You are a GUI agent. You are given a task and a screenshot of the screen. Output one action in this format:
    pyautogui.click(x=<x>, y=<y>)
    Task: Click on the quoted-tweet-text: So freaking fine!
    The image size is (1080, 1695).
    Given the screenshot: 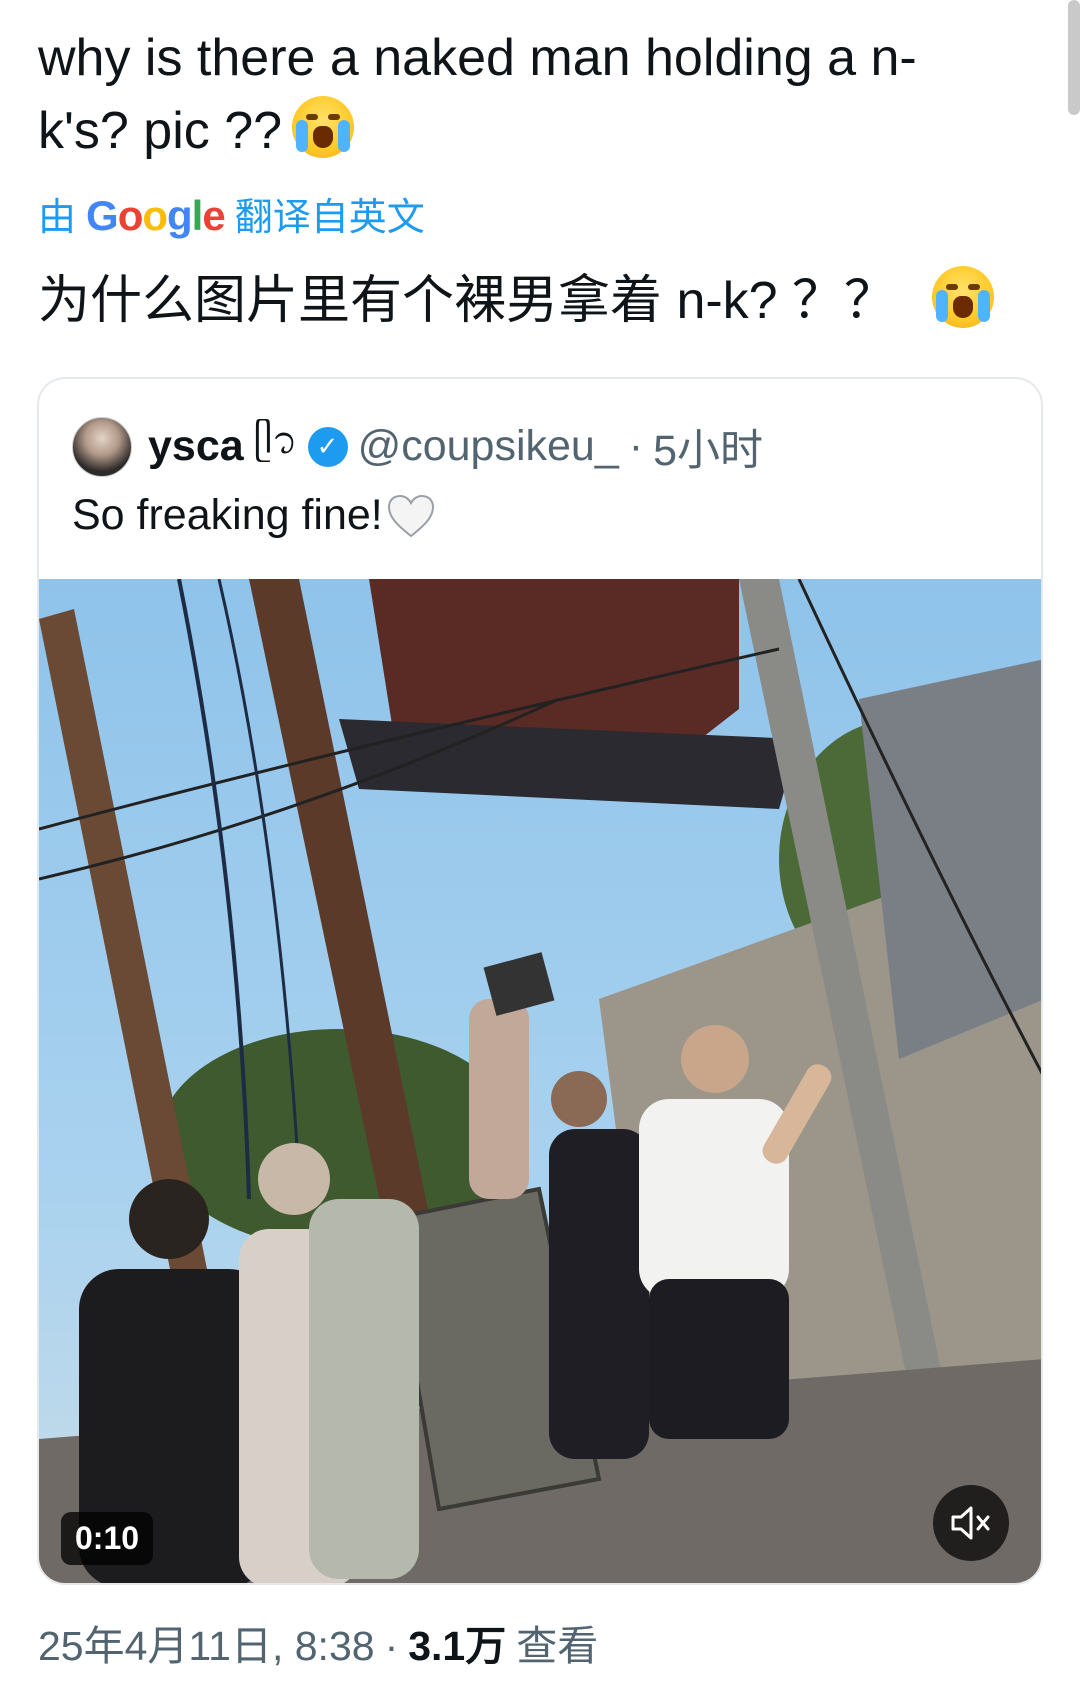 What is the action you would take?
    pyautogui.click(x=253, y=515)
    